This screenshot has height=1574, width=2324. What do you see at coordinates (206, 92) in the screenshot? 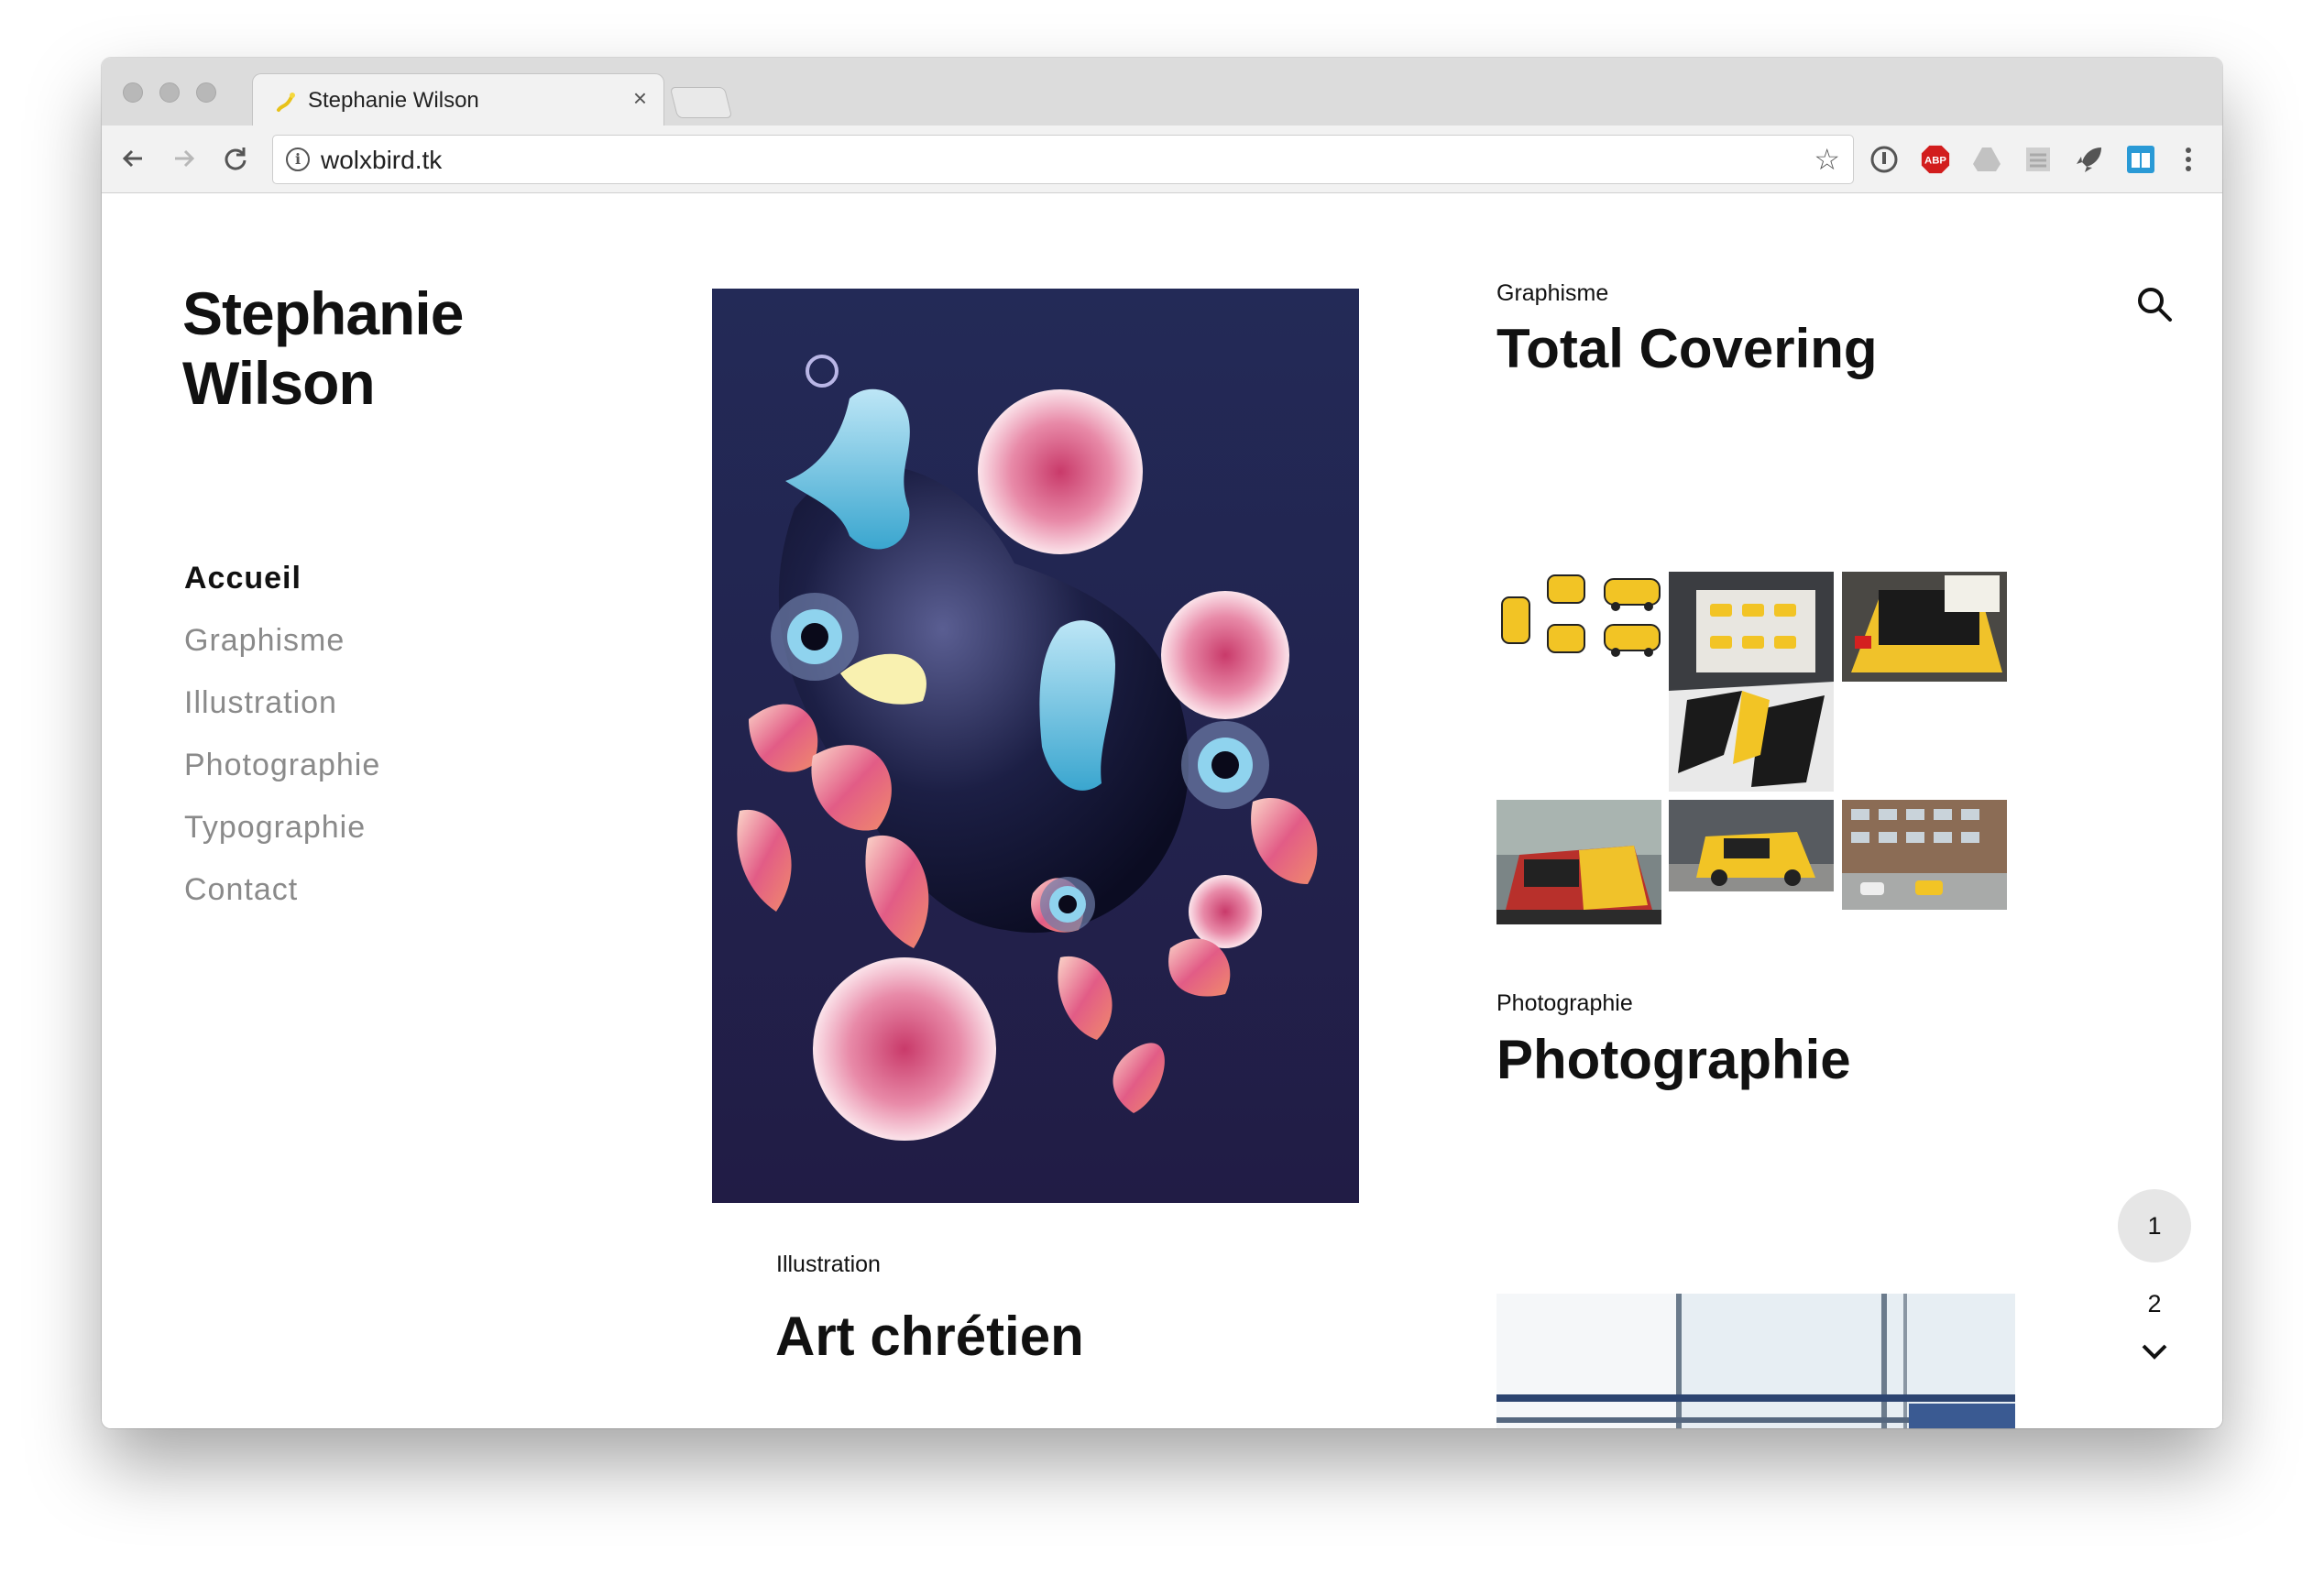
I see `zoom-window-button` at bounding box center [206, 92].